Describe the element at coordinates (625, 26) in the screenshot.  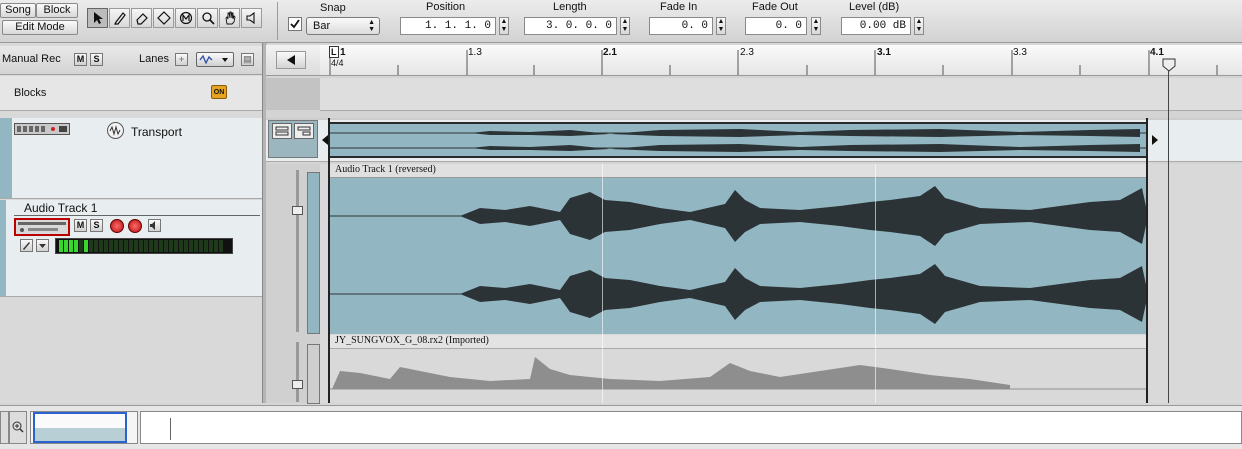
I see `length-stepper: ▲ ▼` at that location.